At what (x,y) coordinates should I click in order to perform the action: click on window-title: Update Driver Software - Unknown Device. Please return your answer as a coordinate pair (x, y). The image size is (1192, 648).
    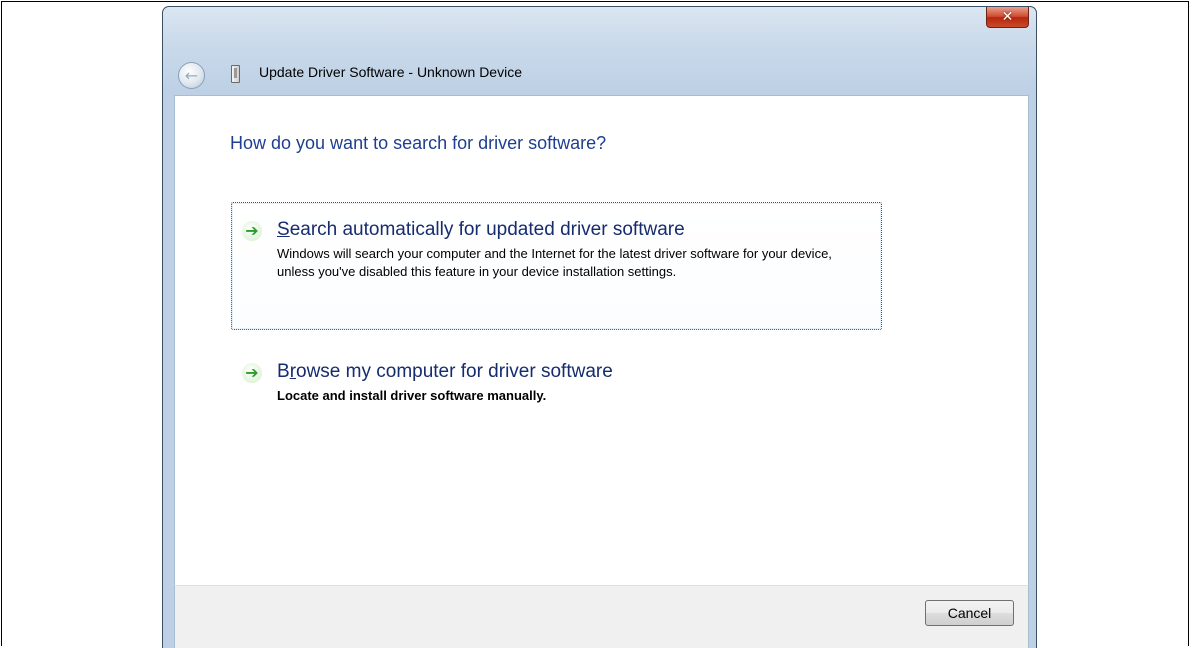
    Looking at the image, I should click on (390, 72).